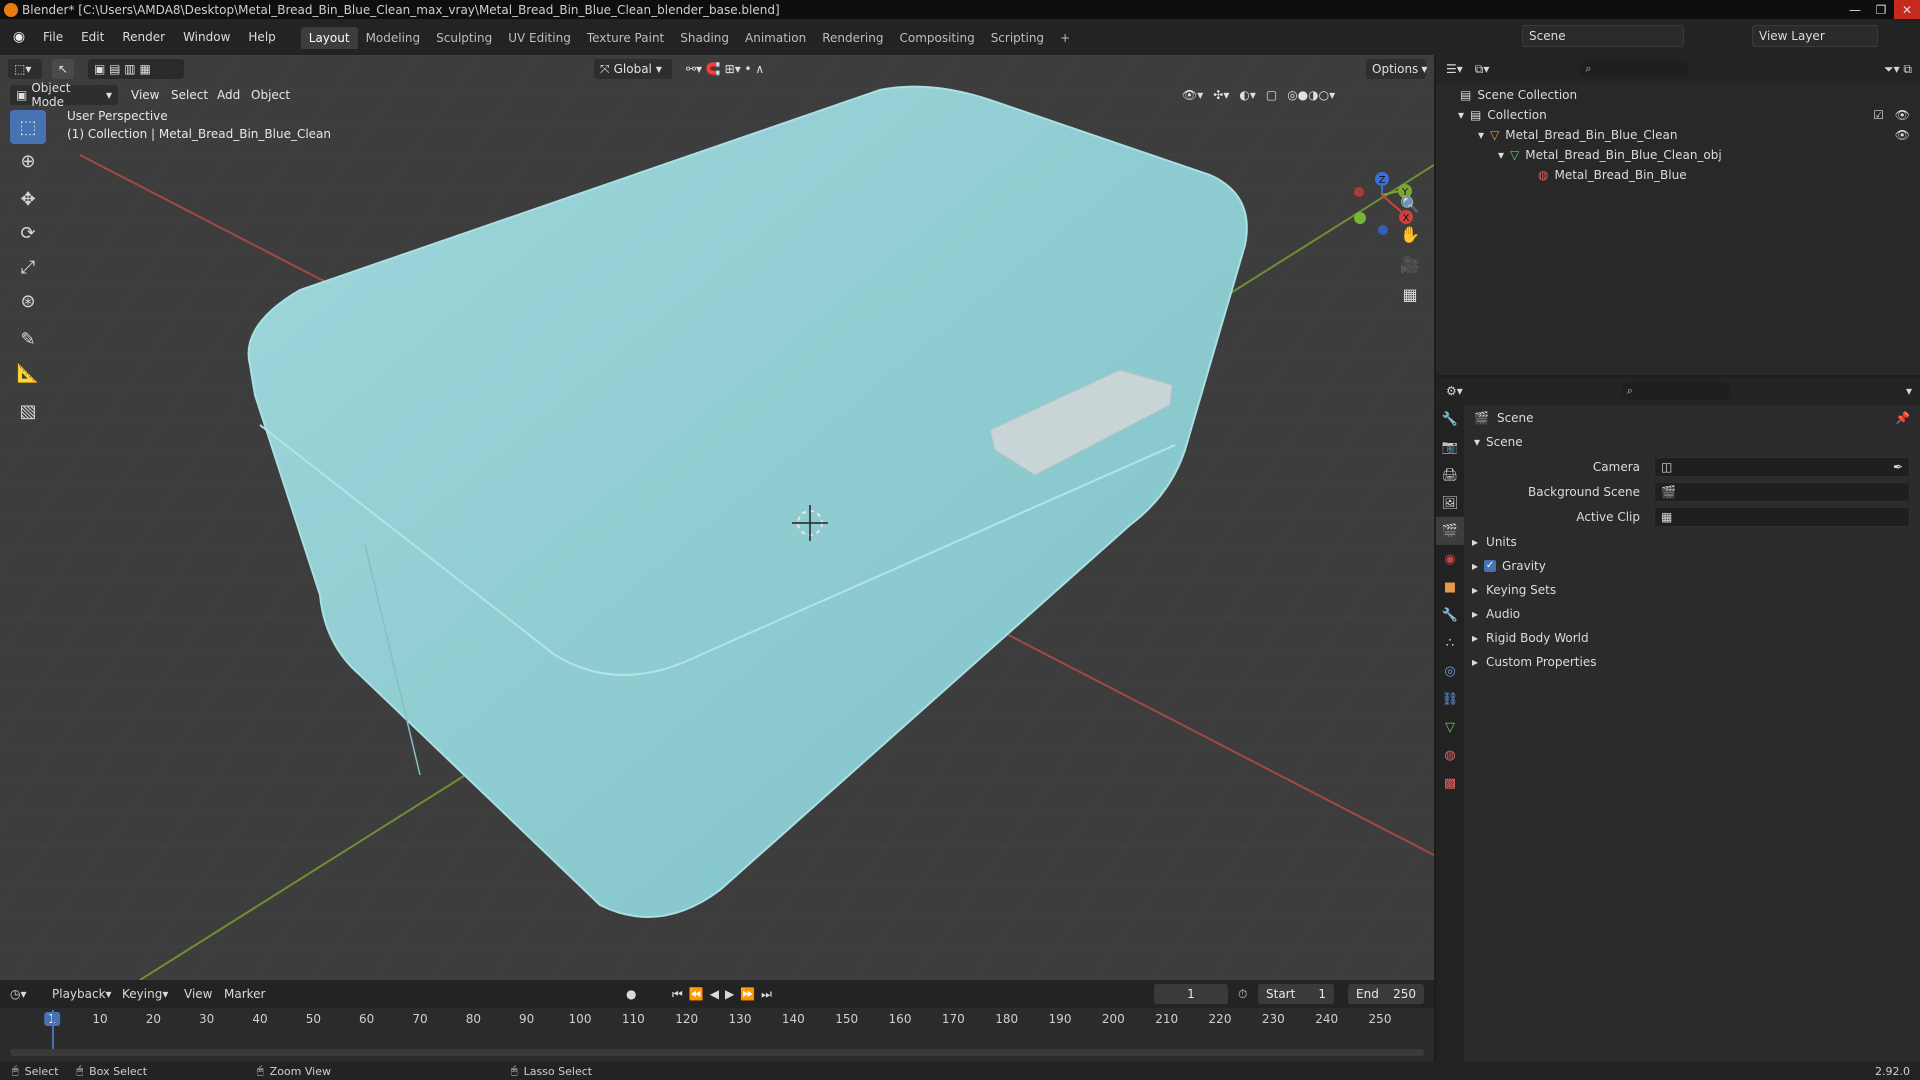 This screenshot has width=1920, height=1080. I want to click on measure-tool: 📐, so click(28, 373).